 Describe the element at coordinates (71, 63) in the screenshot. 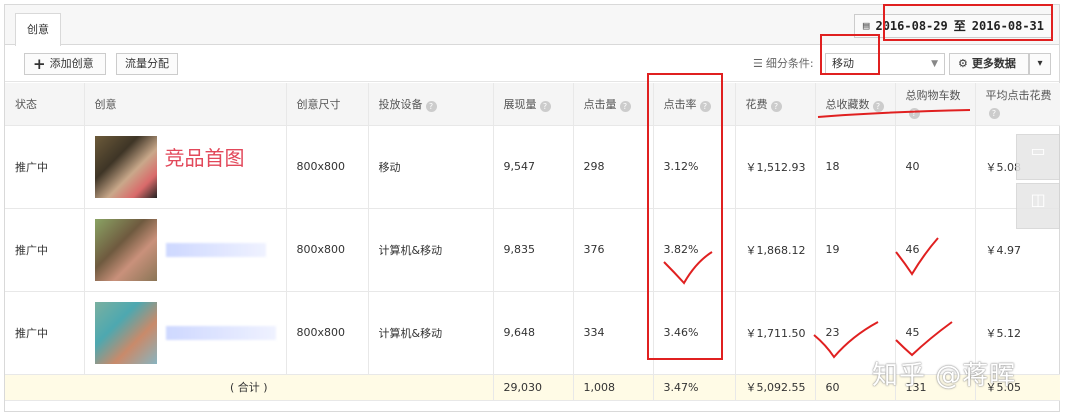

I see `add-creative-label: 添加创意` at that location.